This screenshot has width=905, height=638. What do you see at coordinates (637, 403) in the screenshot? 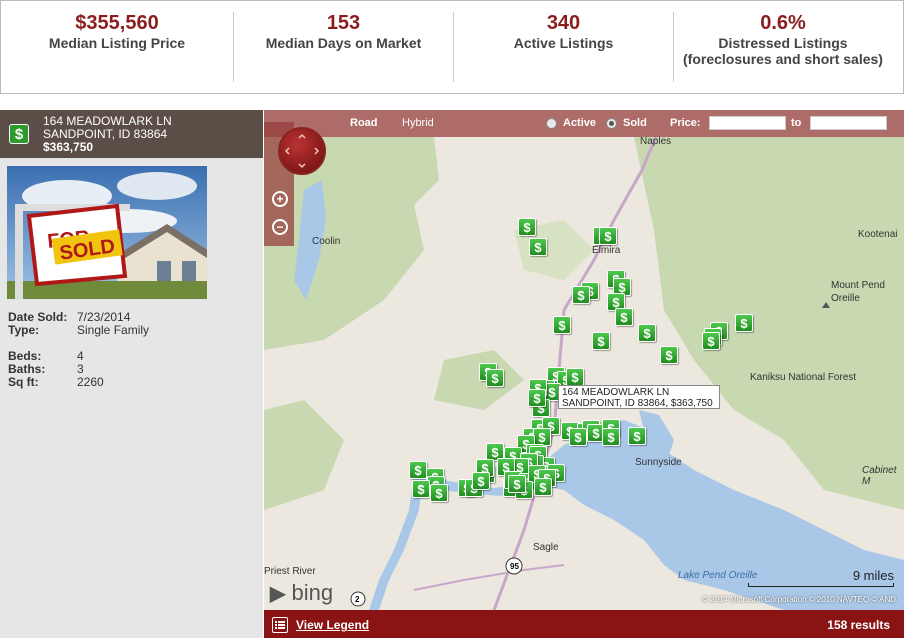
I see `tooltip-line2: SANDPOINT, ID 83864, $363,750` at bounding box center [637, 403].